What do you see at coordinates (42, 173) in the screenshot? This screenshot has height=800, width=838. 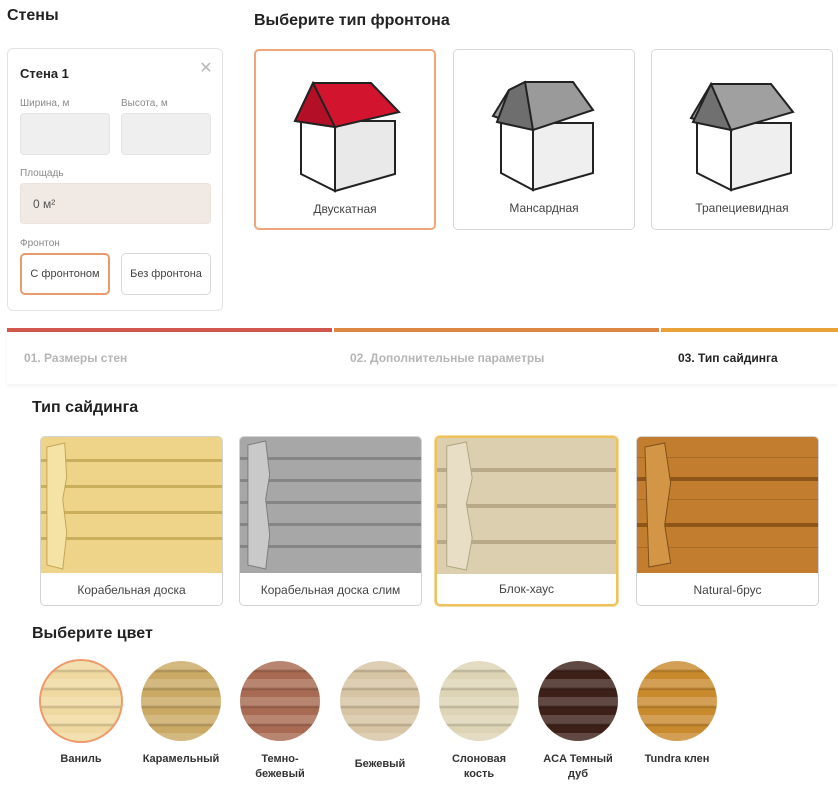 I see `area-label: Площадь` at bounding box center [42, 173].